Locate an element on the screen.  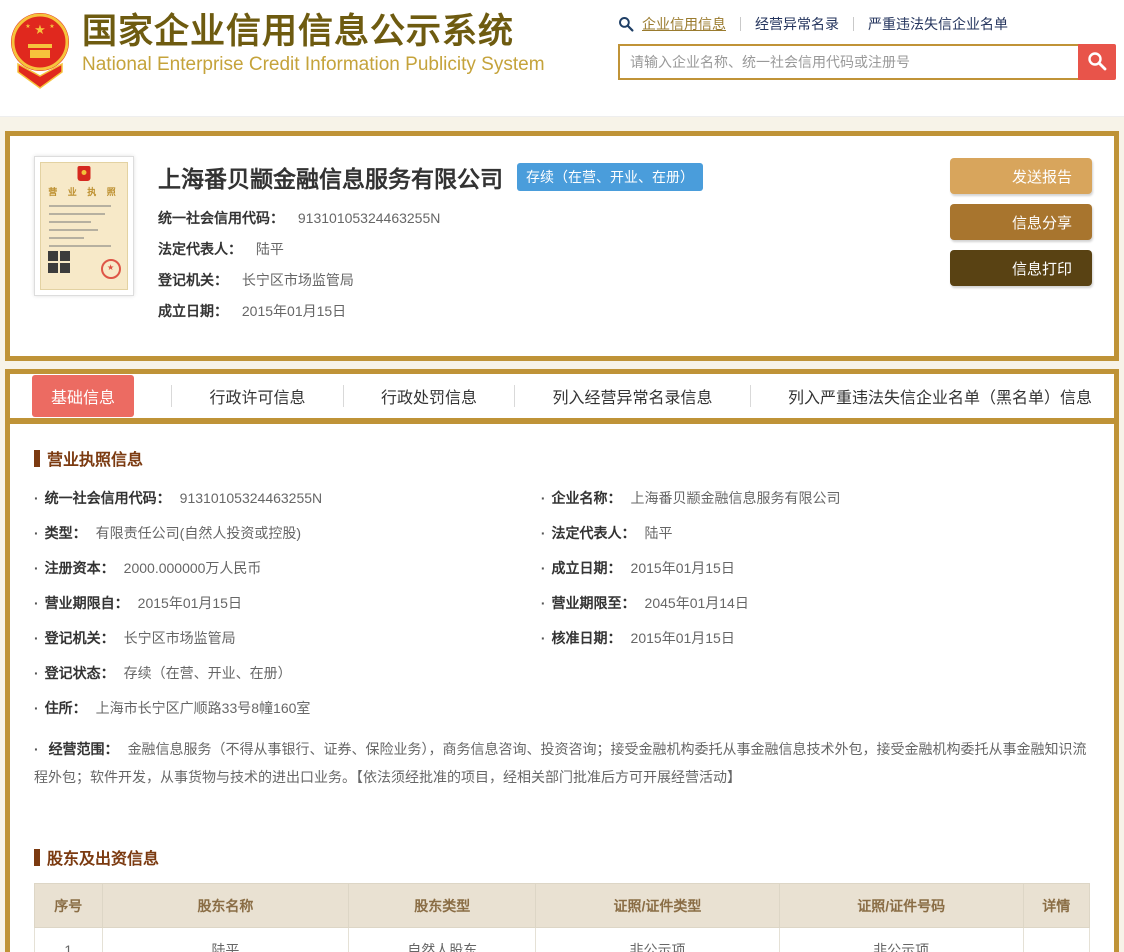
business-license-thumbnail: 营 业 执 照 is located at coordinates (84, 226).